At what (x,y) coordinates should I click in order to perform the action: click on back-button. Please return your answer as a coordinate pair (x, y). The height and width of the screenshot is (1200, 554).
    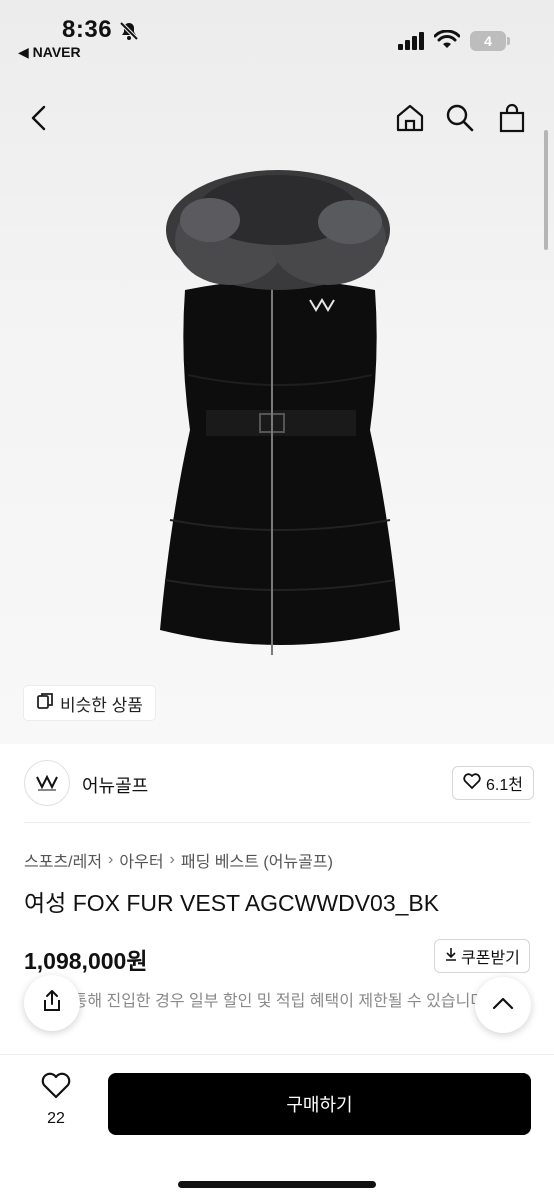
    Looking at the image, I should click on (40, 120).